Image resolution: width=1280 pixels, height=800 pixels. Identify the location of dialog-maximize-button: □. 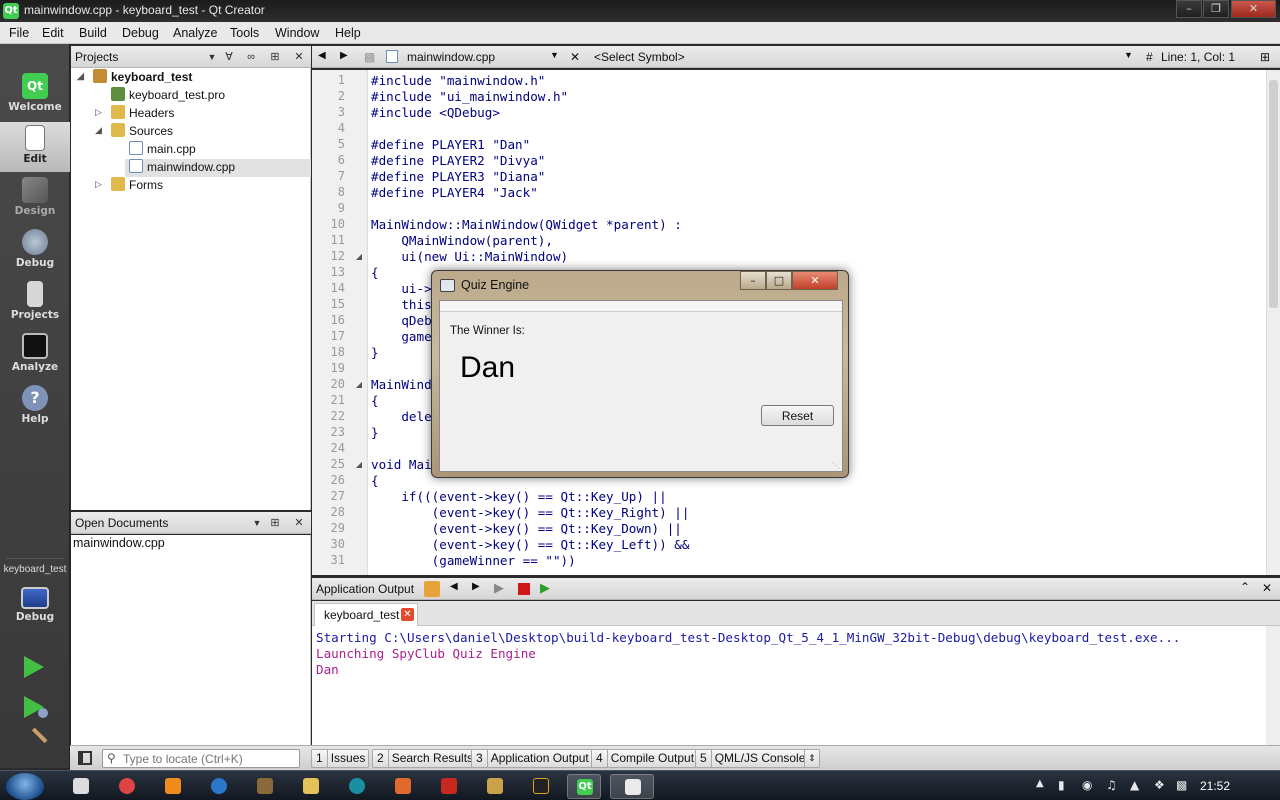
(779, 280).